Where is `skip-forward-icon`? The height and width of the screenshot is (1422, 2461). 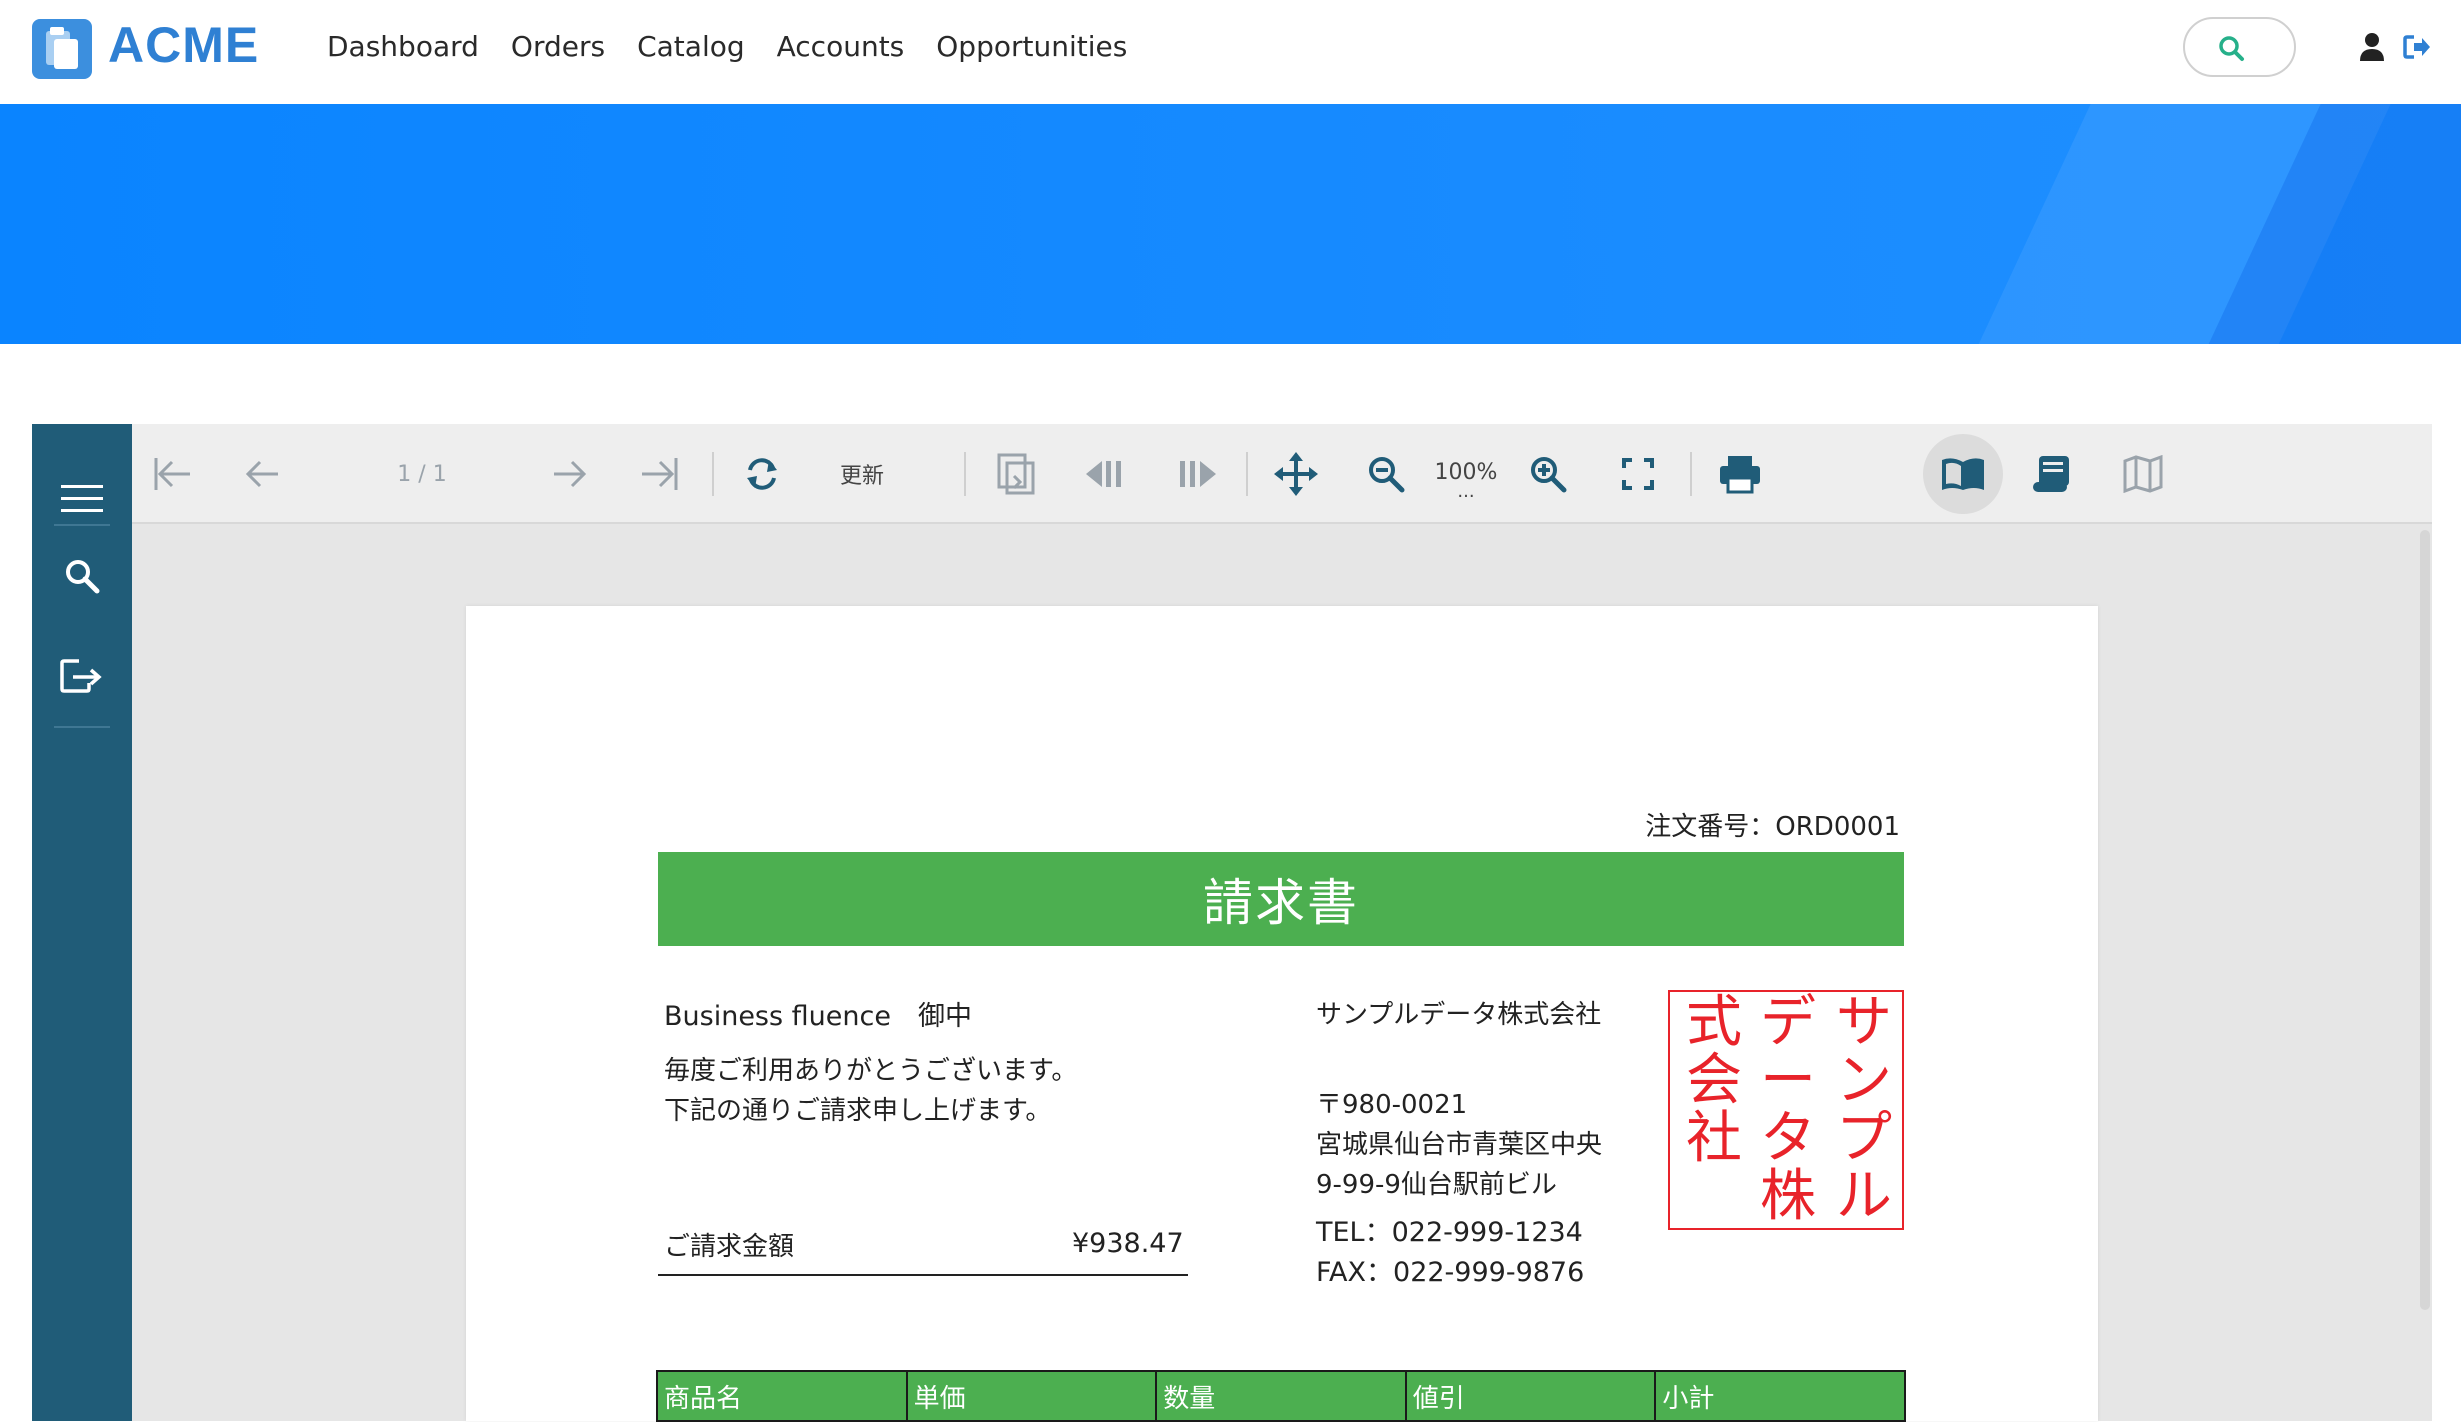
skip-forward-icon is located at coordinates (1198, 474).